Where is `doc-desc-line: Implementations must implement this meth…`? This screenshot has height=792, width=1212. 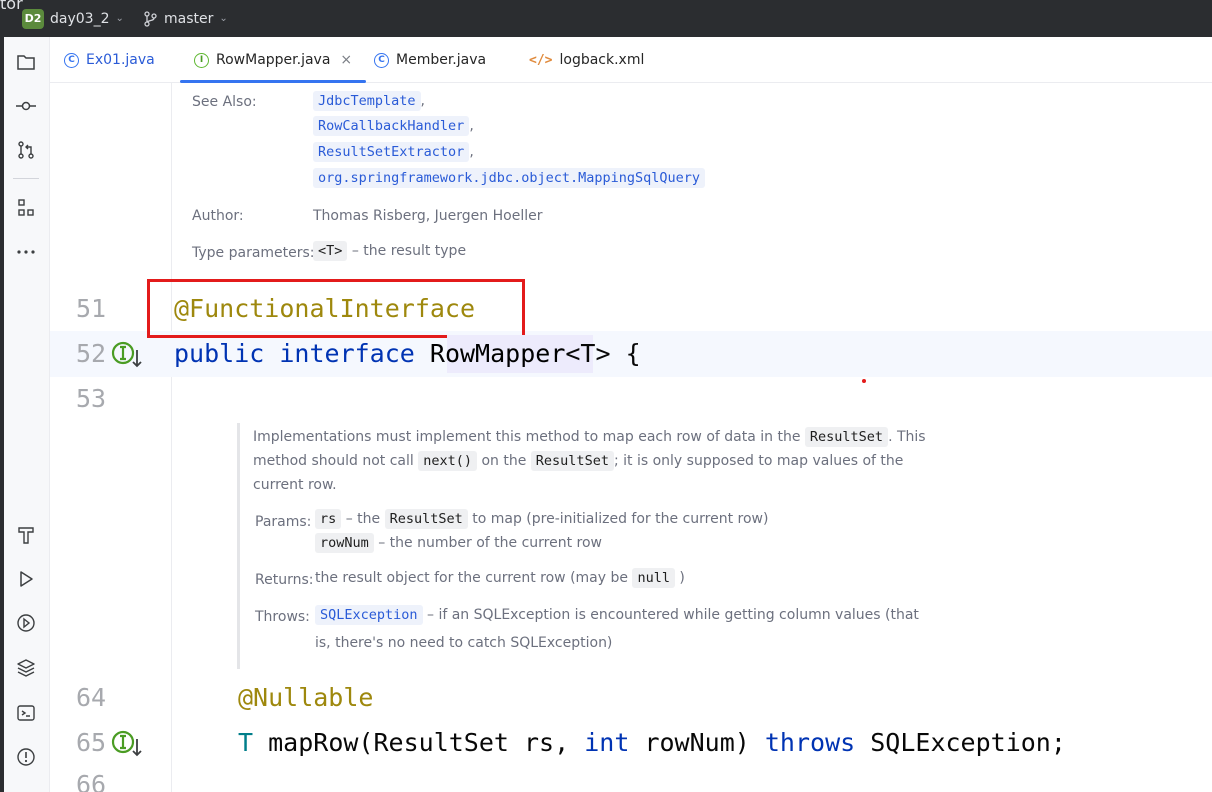
doc-desc-line: Implementations must implement this meth… is located at coordinates (589, 437).